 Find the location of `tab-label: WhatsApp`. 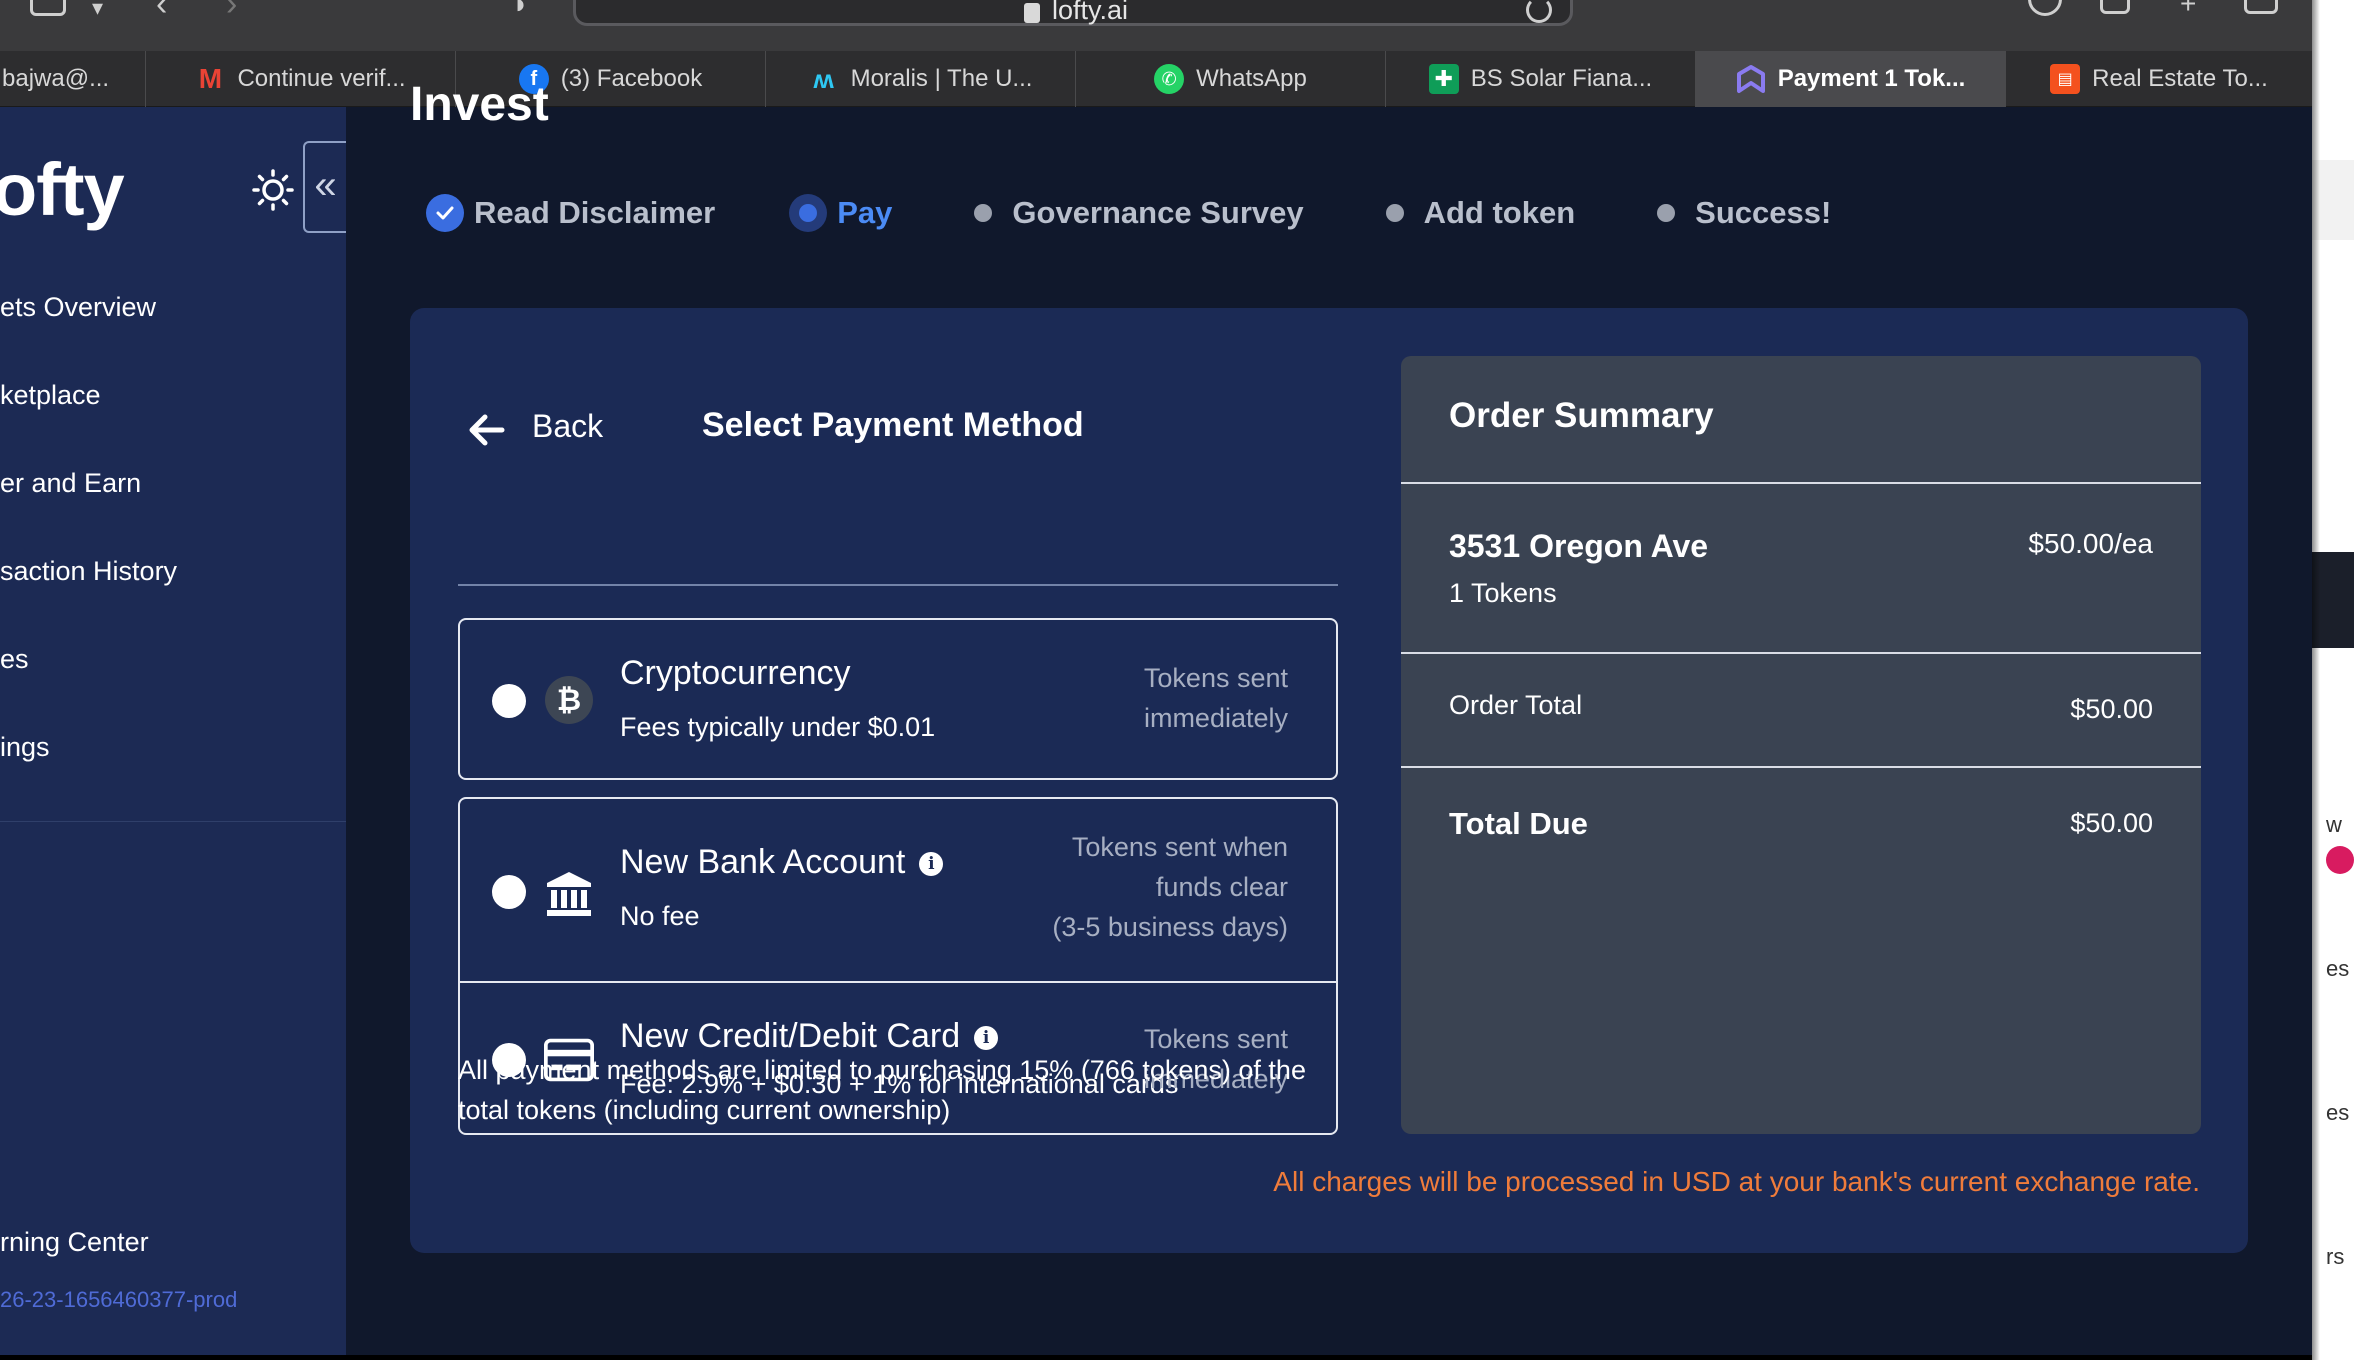

tab-label: WhatsApp is located at coordinates (1251, 78).